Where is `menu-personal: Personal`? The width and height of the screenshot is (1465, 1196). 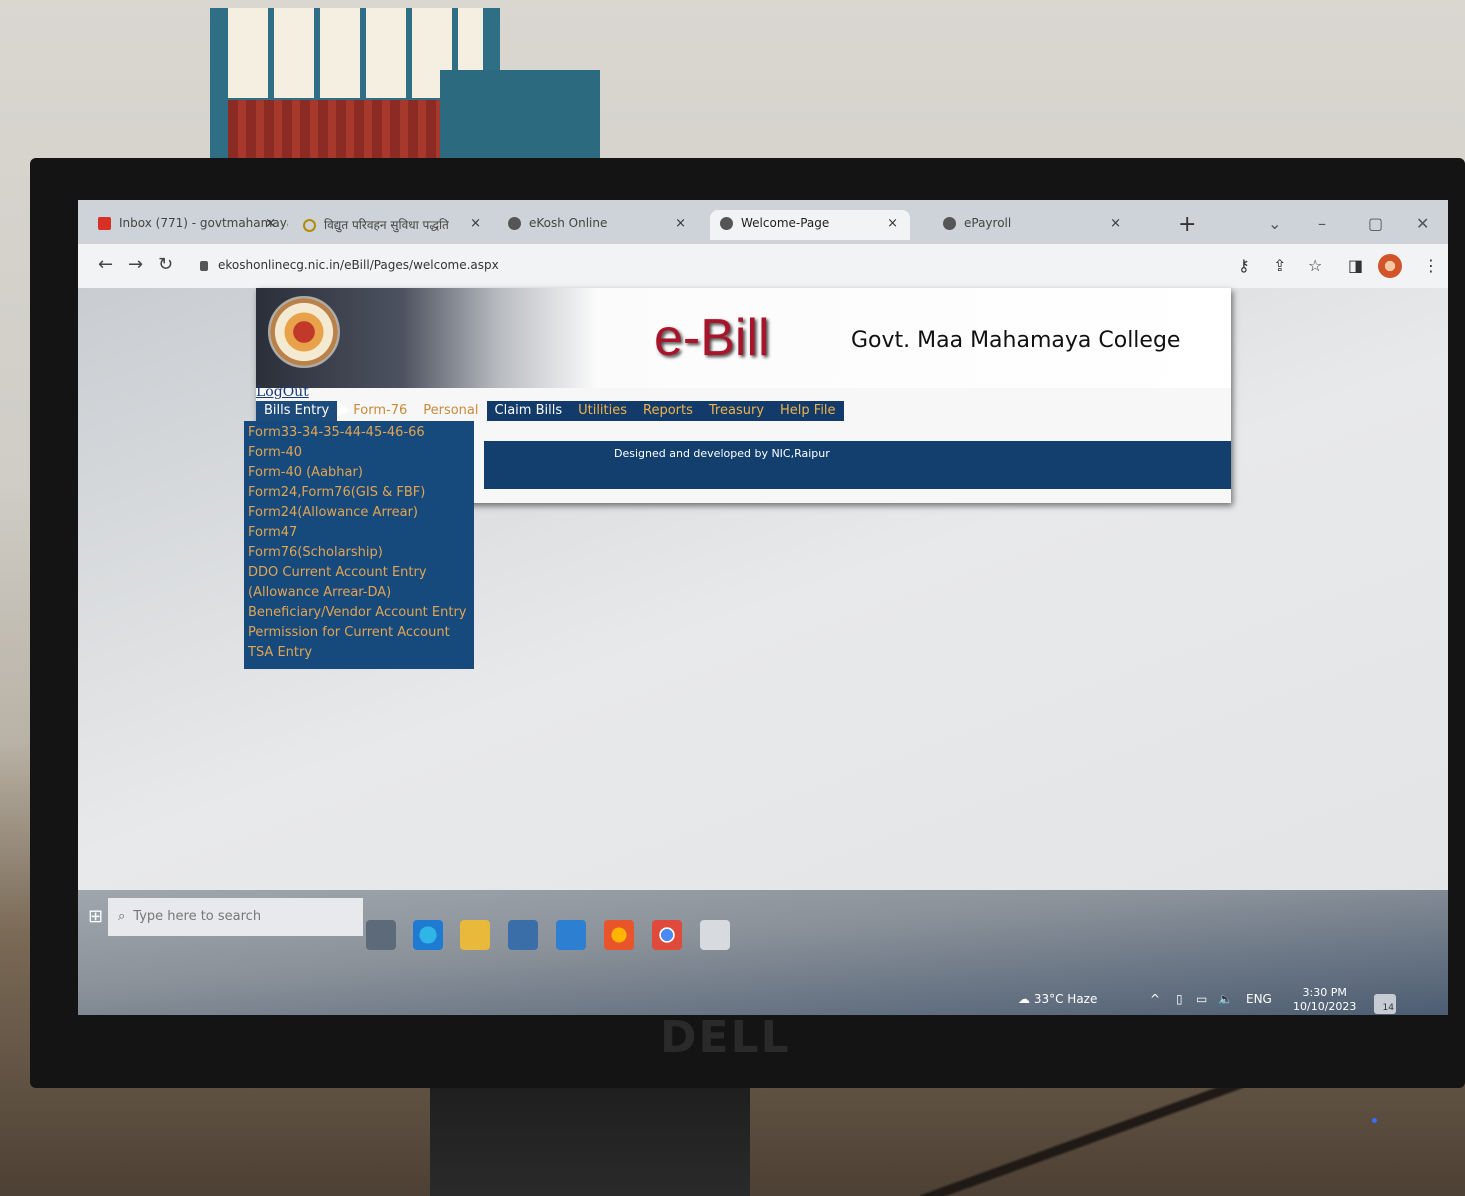
menu-personal: Personal is located at coordinates (450, 411).